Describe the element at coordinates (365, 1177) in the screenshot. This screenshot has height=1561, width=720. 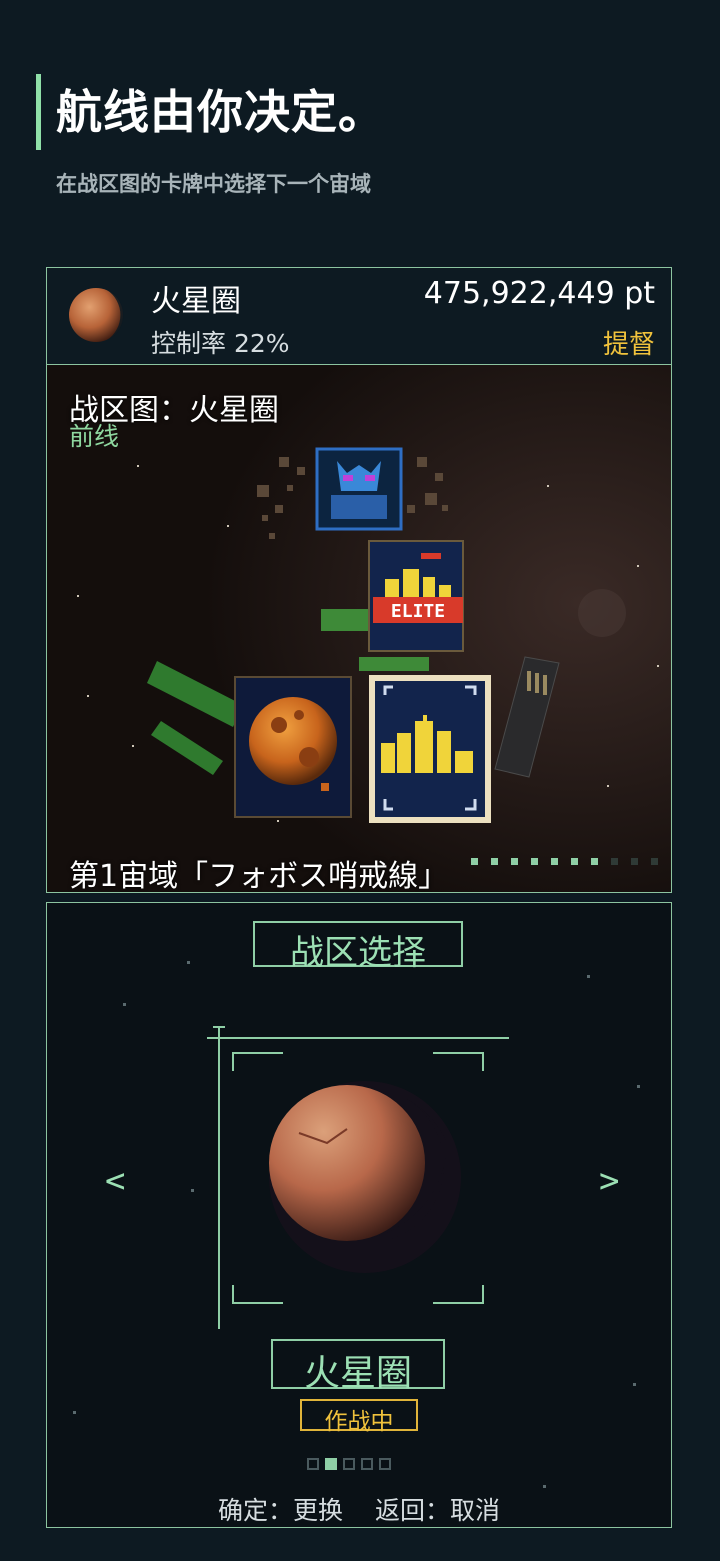
I see `mars-planet-icon` at that location.